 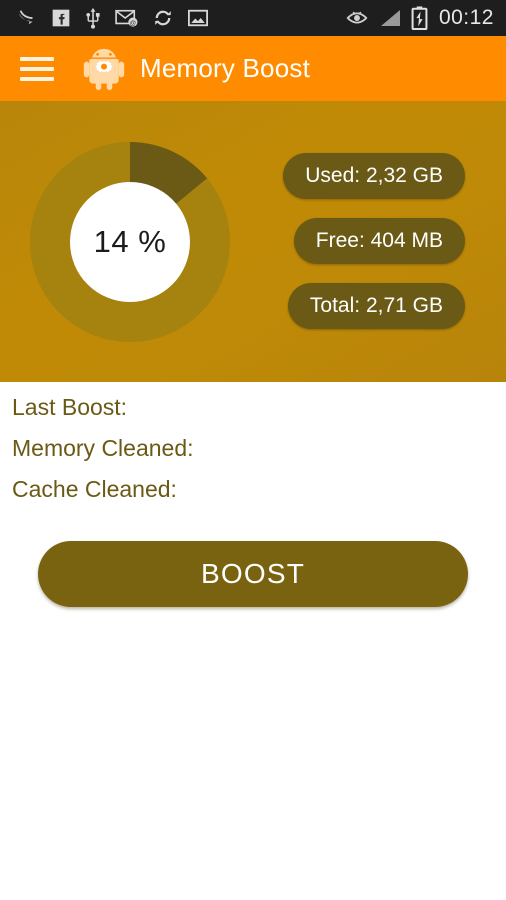 I want to click on hamburger-menu-icon, so click(x=37, y=68).